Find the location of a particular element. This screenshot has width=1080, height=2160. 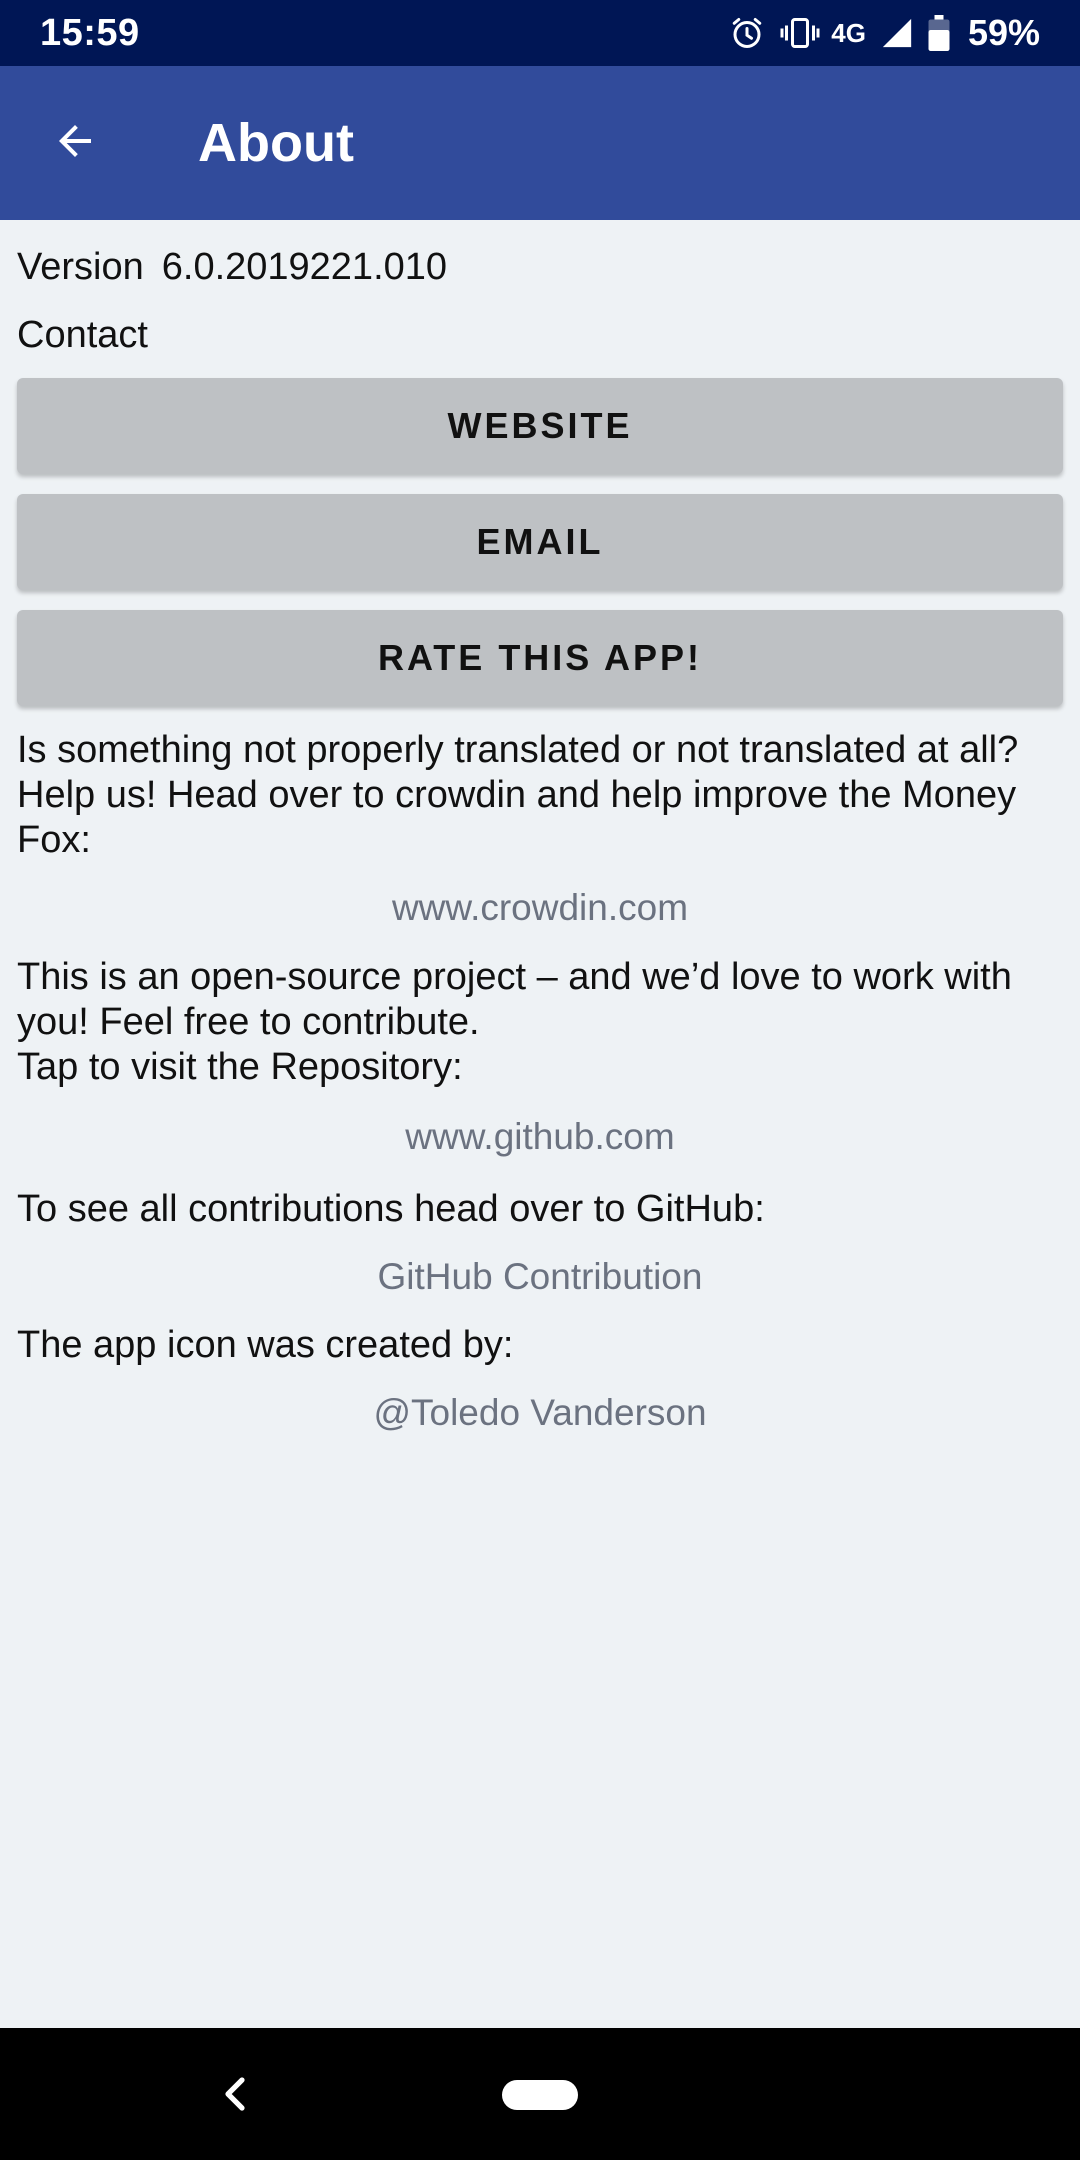

translation-line: Fox: is located at coordinates (54, 840).